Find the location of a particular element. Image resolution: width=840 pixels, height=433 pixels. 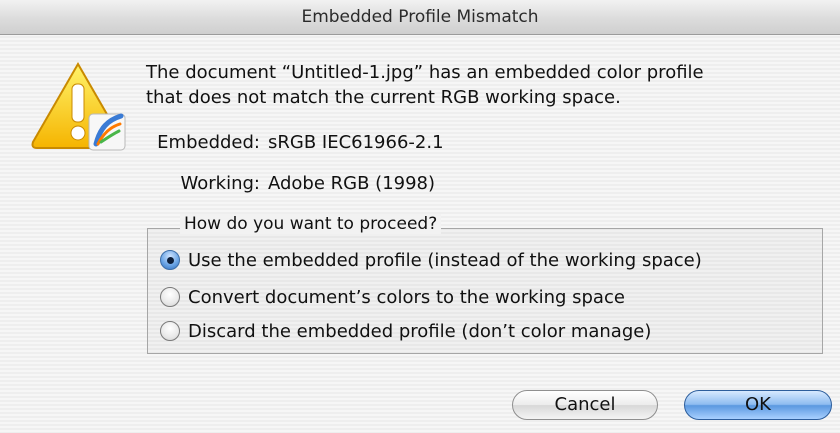

embedded-value: sRGB IEC61966-2.1 is located at coordinates (356, 142).